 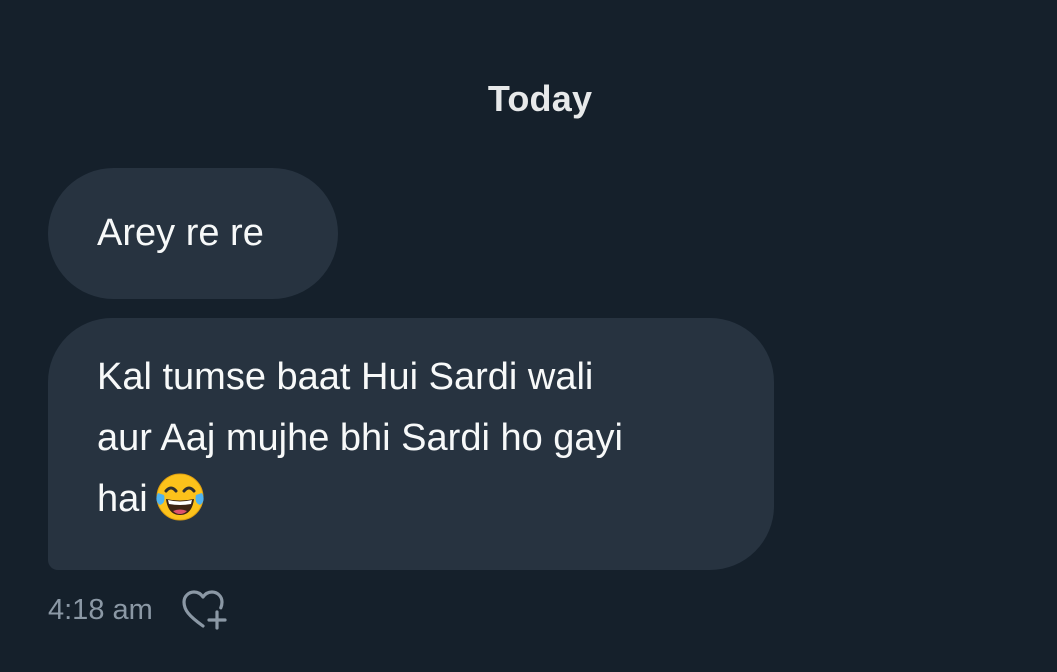 What do you see at coordinates (415, 499) in the screenshot?
I see `message-text-line-last: hai` at bounding box center [415, 499].